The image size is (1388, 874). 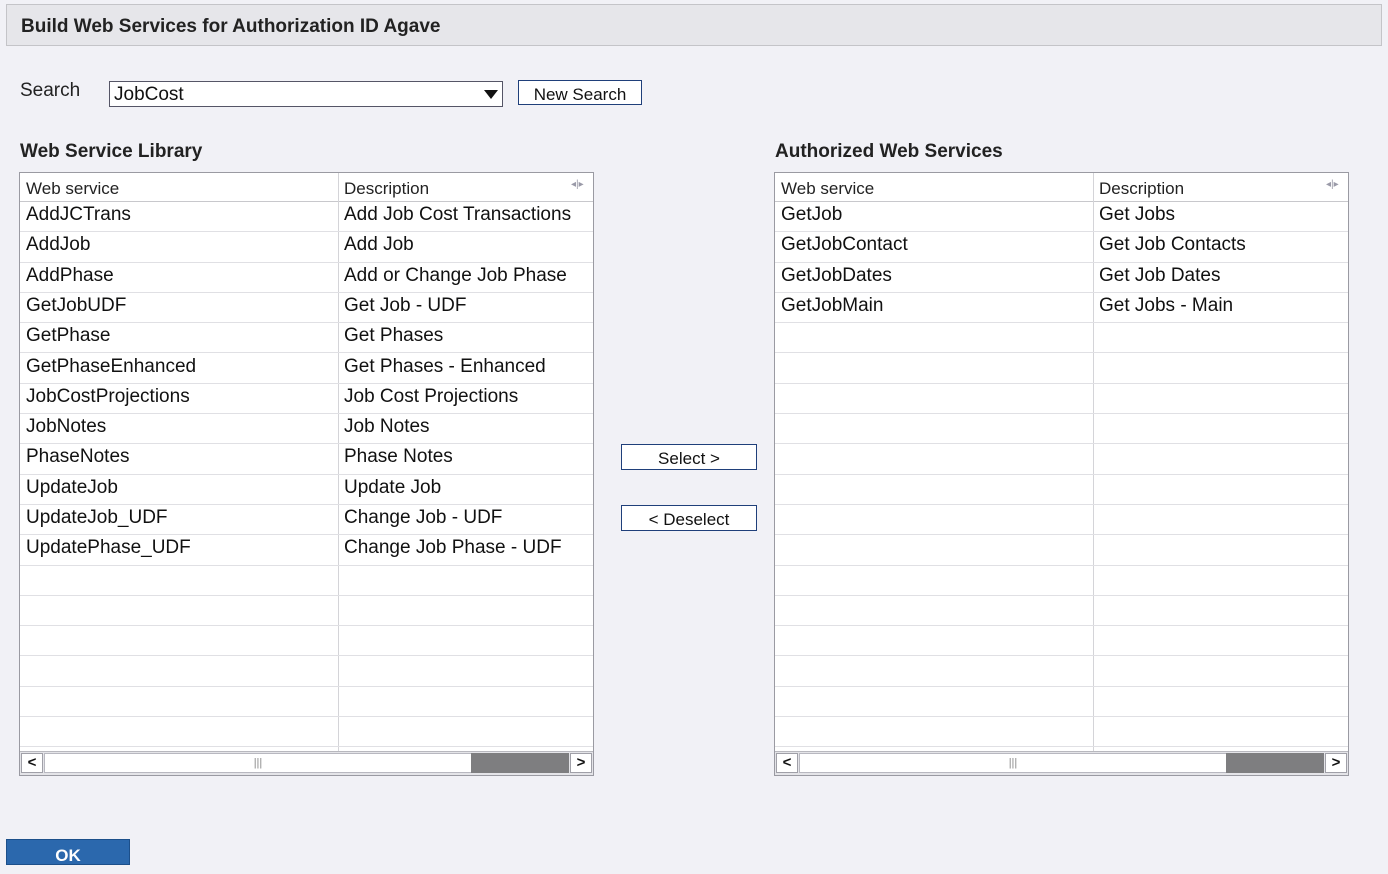 What do you see at coordinates (66, 427) in the screenshot?
I see `cell-web-service: JobNotes` at bounding box center [66, 427].